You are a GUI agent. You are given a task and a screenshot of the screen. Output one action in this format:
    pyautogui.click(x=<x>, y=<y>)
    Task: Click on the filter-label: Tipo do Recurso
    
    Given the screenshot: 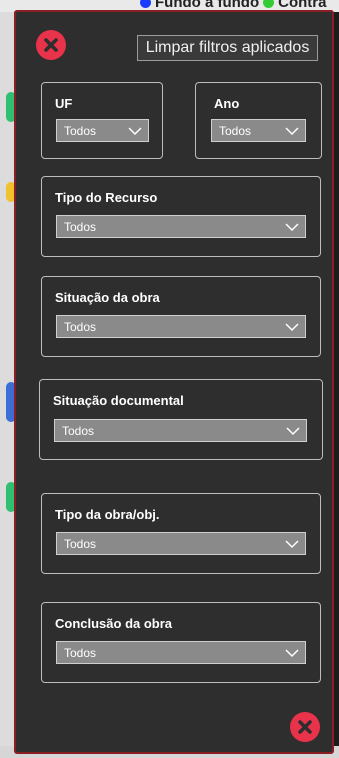 What is the action you would take?
    pyautogui.click(x=106, y=197)
    